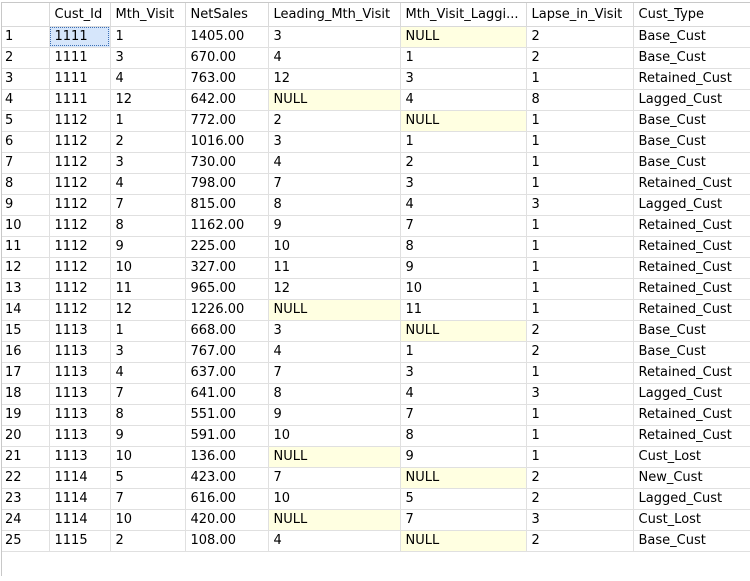  I want to click on cust-type-cell: New_Cust, so click(691, 478).